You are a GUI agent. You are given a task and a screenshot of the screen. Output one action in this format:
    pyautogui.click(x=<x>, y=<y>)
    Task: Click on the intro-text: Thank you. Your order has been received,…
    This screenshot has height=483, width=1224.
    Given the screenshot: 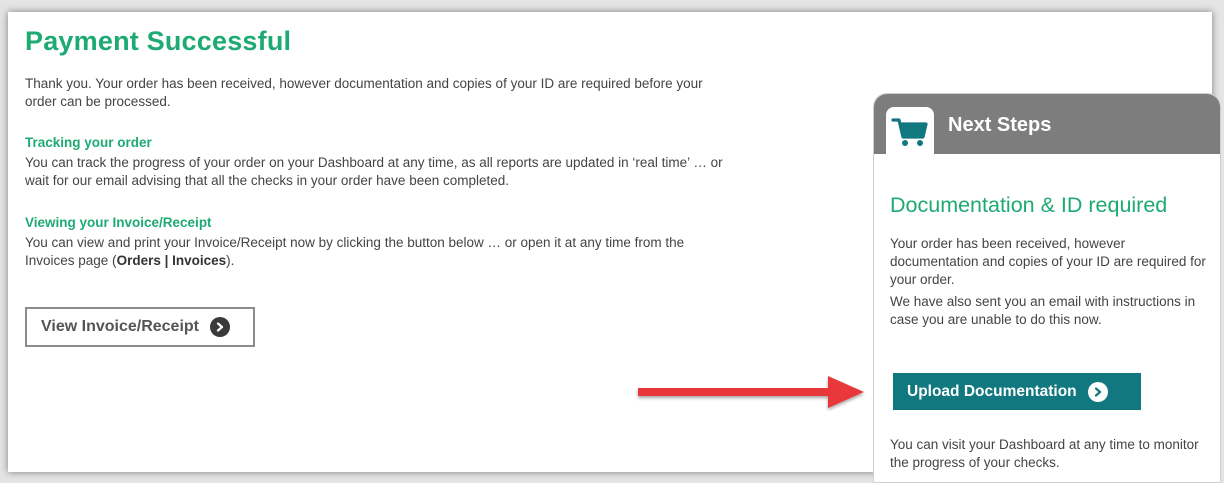 What is the action you would take?
    pyautogui.click(x=364, y=92)
    